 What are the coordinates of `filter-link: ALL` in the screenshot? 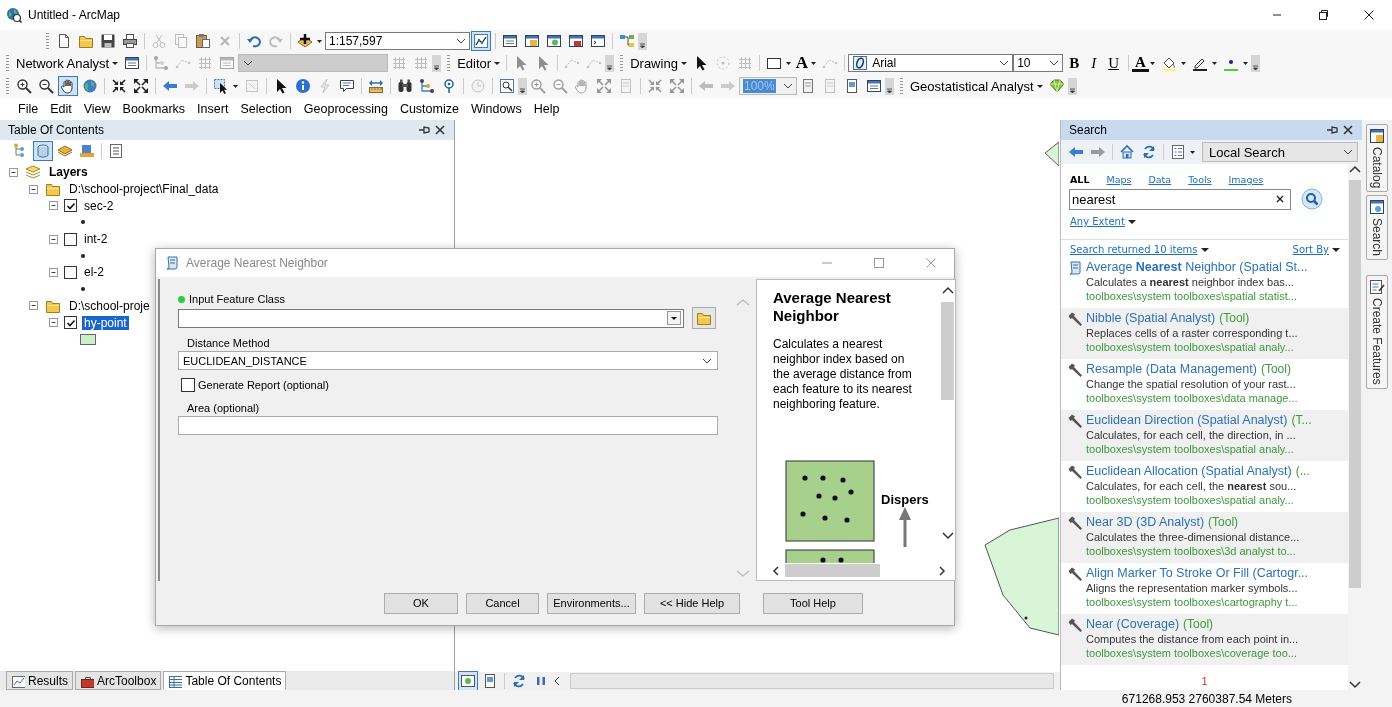 It's located at (1080, 179).